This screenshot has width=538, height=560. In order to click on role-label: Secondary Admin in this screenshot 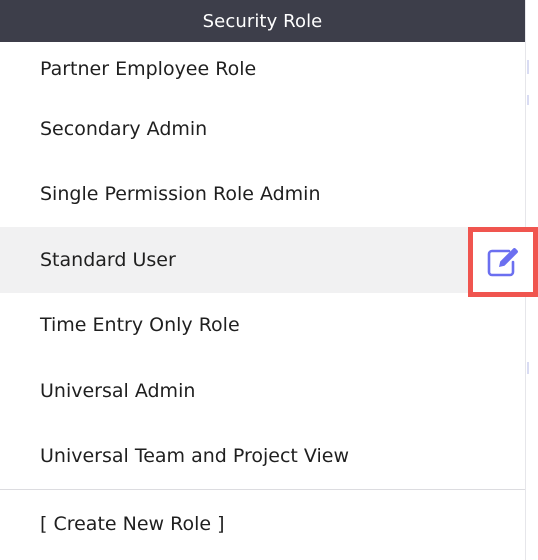, I will do `click(124, 128)`.